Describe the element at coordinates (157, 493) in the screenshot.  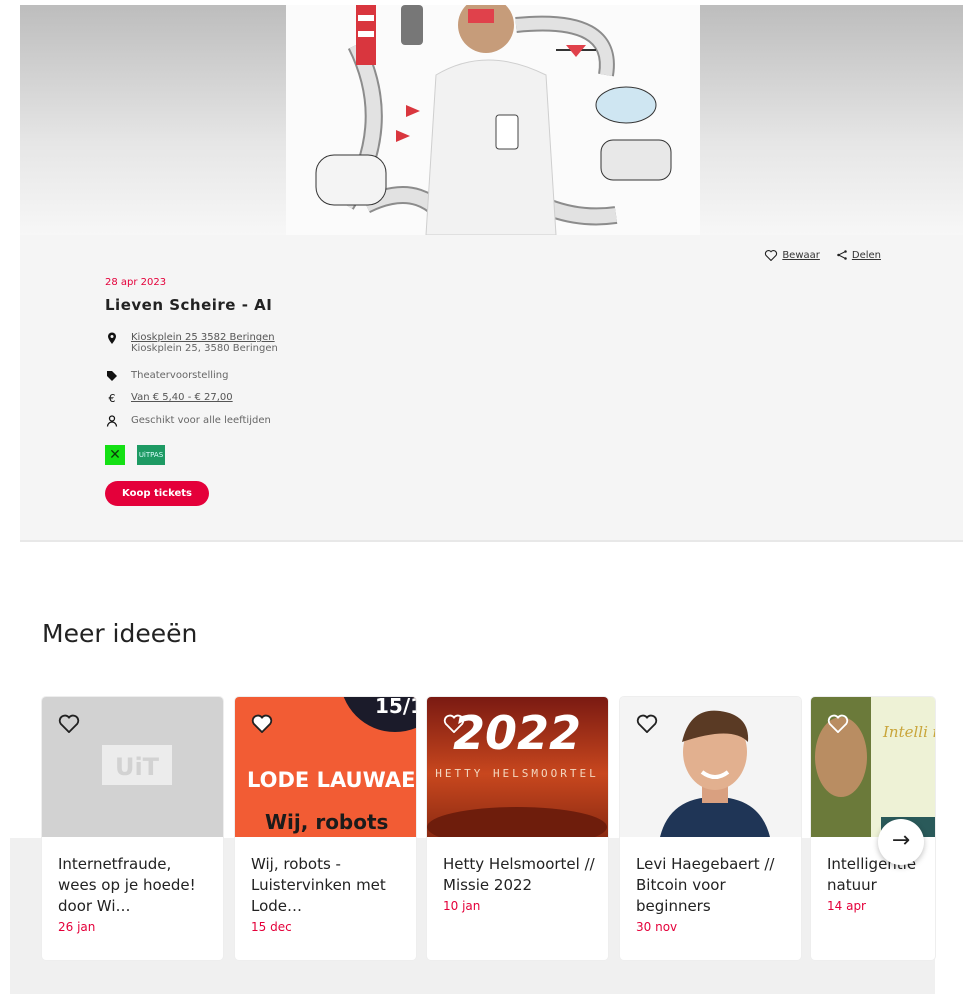
I see `buy-tickets-button: Koop tickets` at that location.